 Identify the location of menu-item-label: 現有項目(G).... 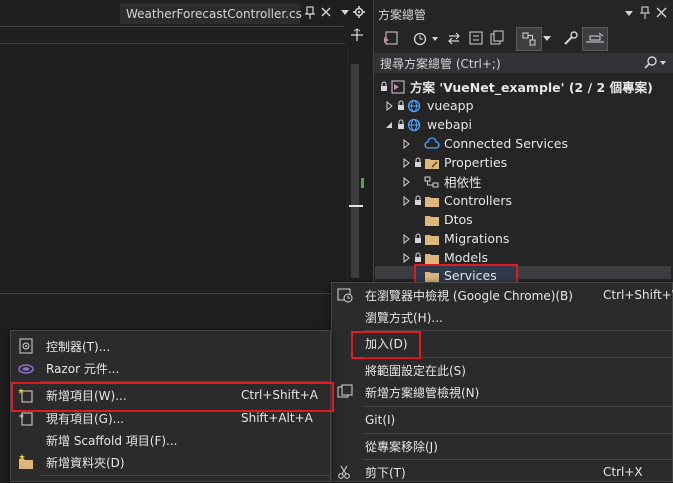
(85, 418).